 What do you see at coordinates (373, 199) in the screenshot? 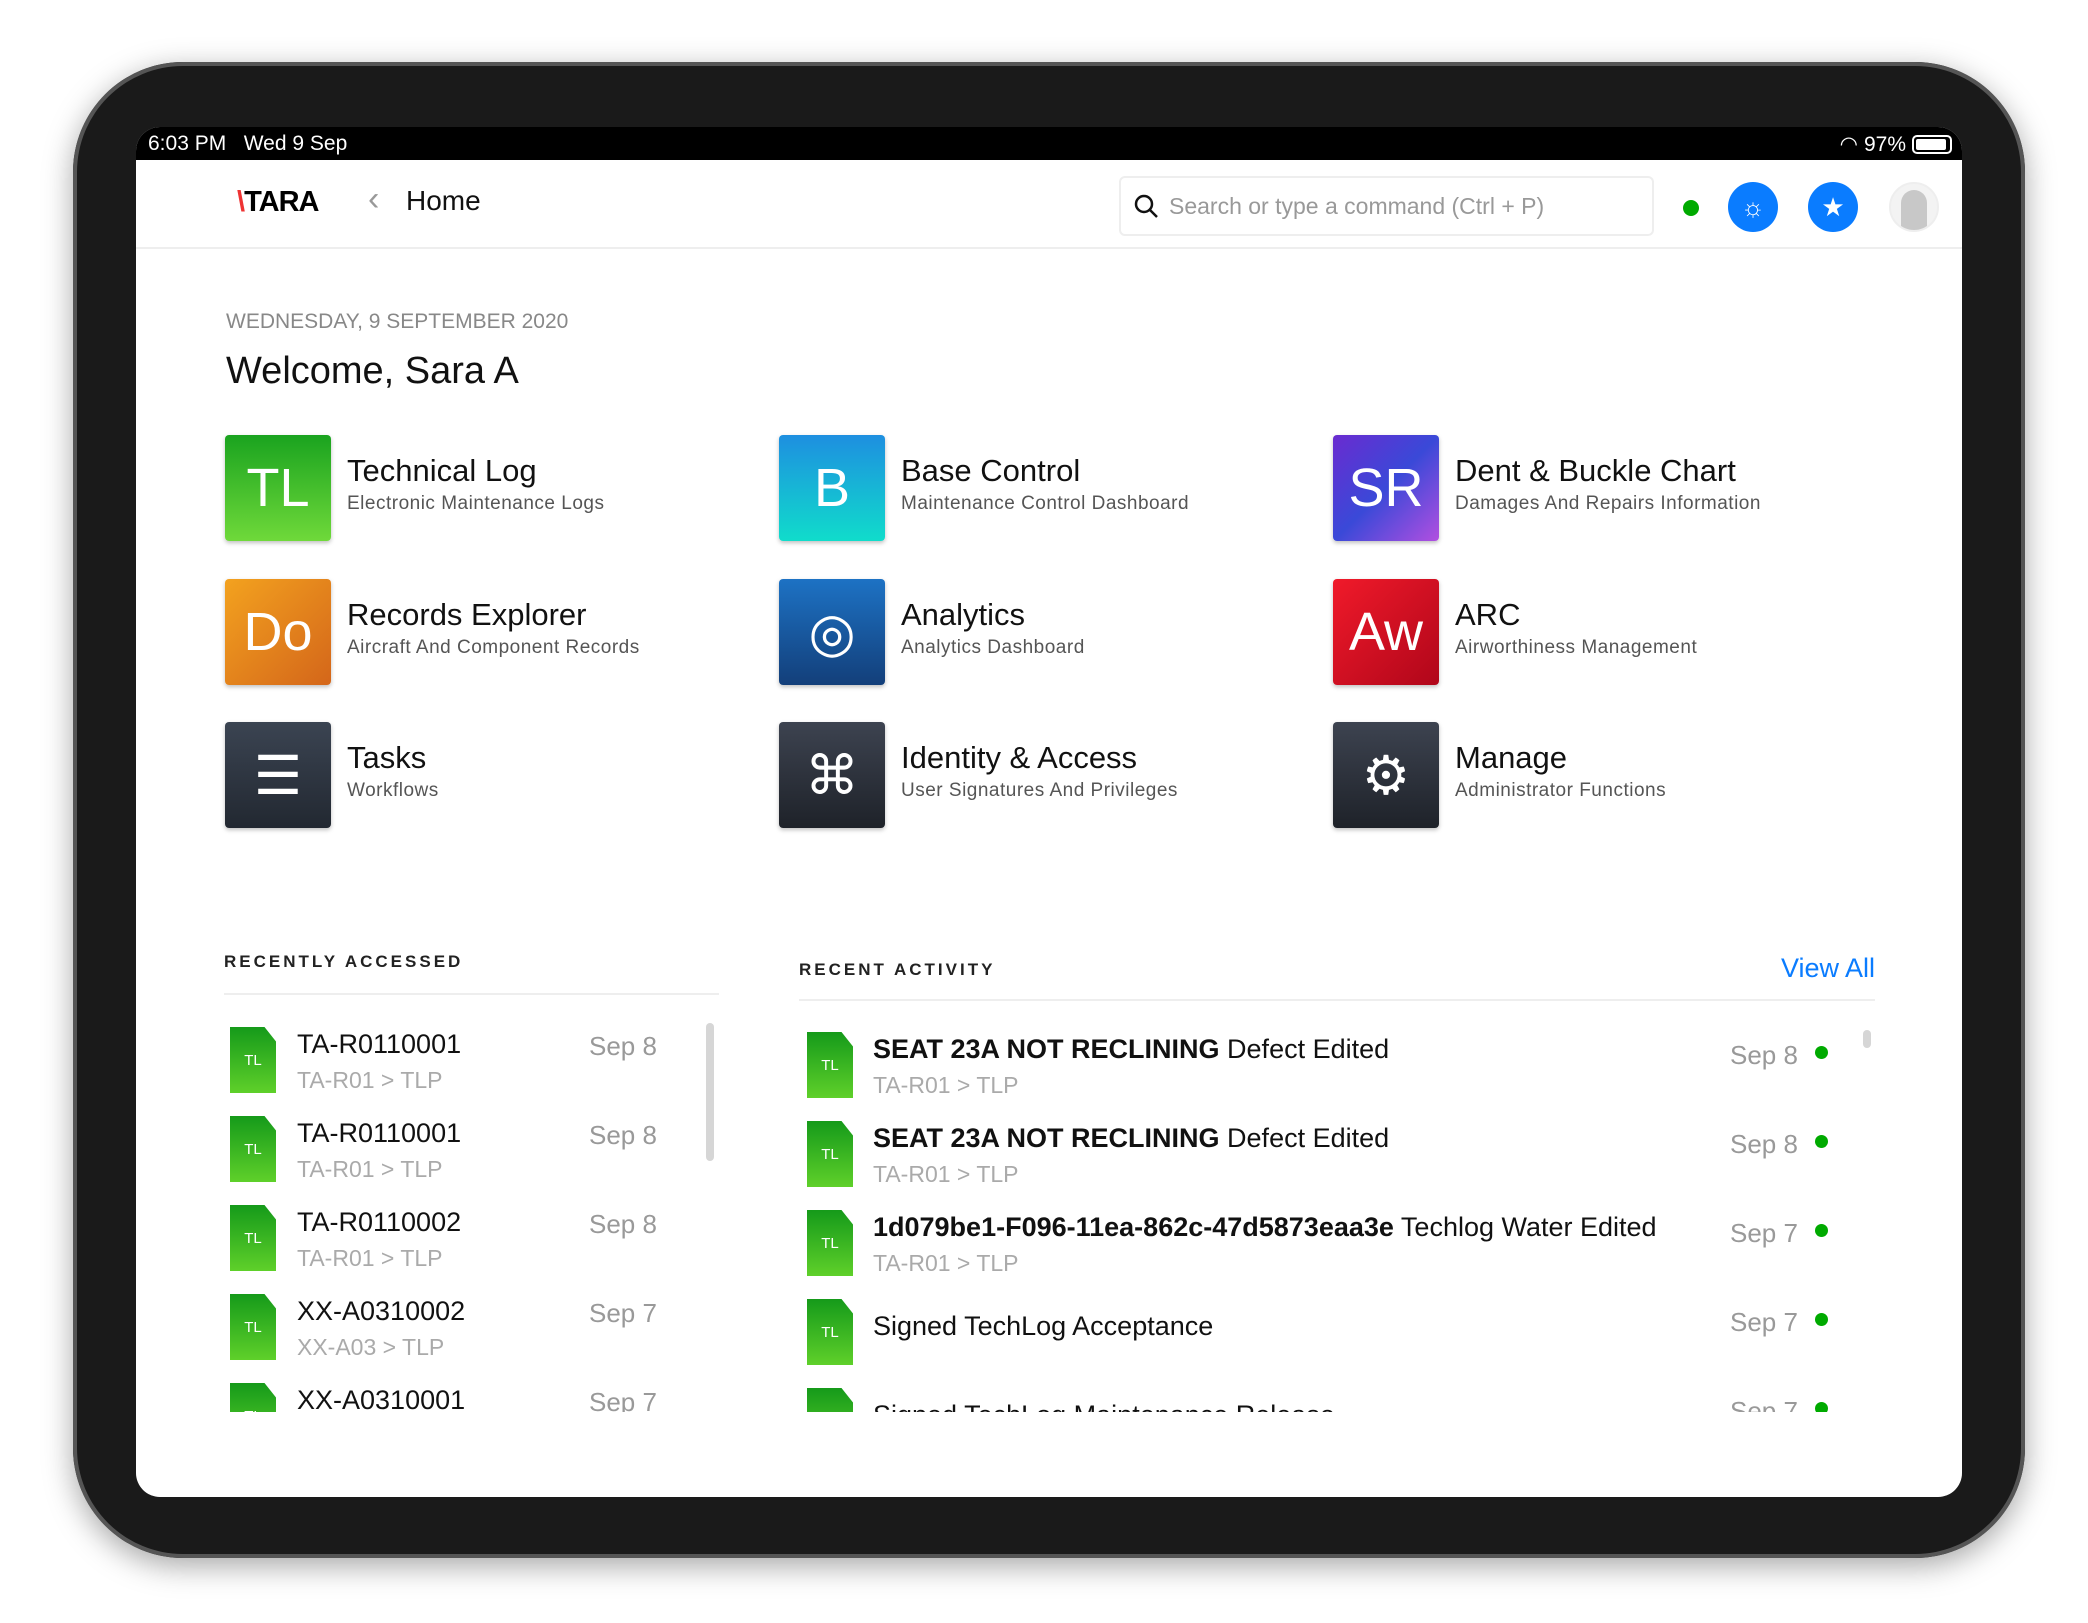
I see `back-chevron-icon: ‹` at bounding box center [373, 199].